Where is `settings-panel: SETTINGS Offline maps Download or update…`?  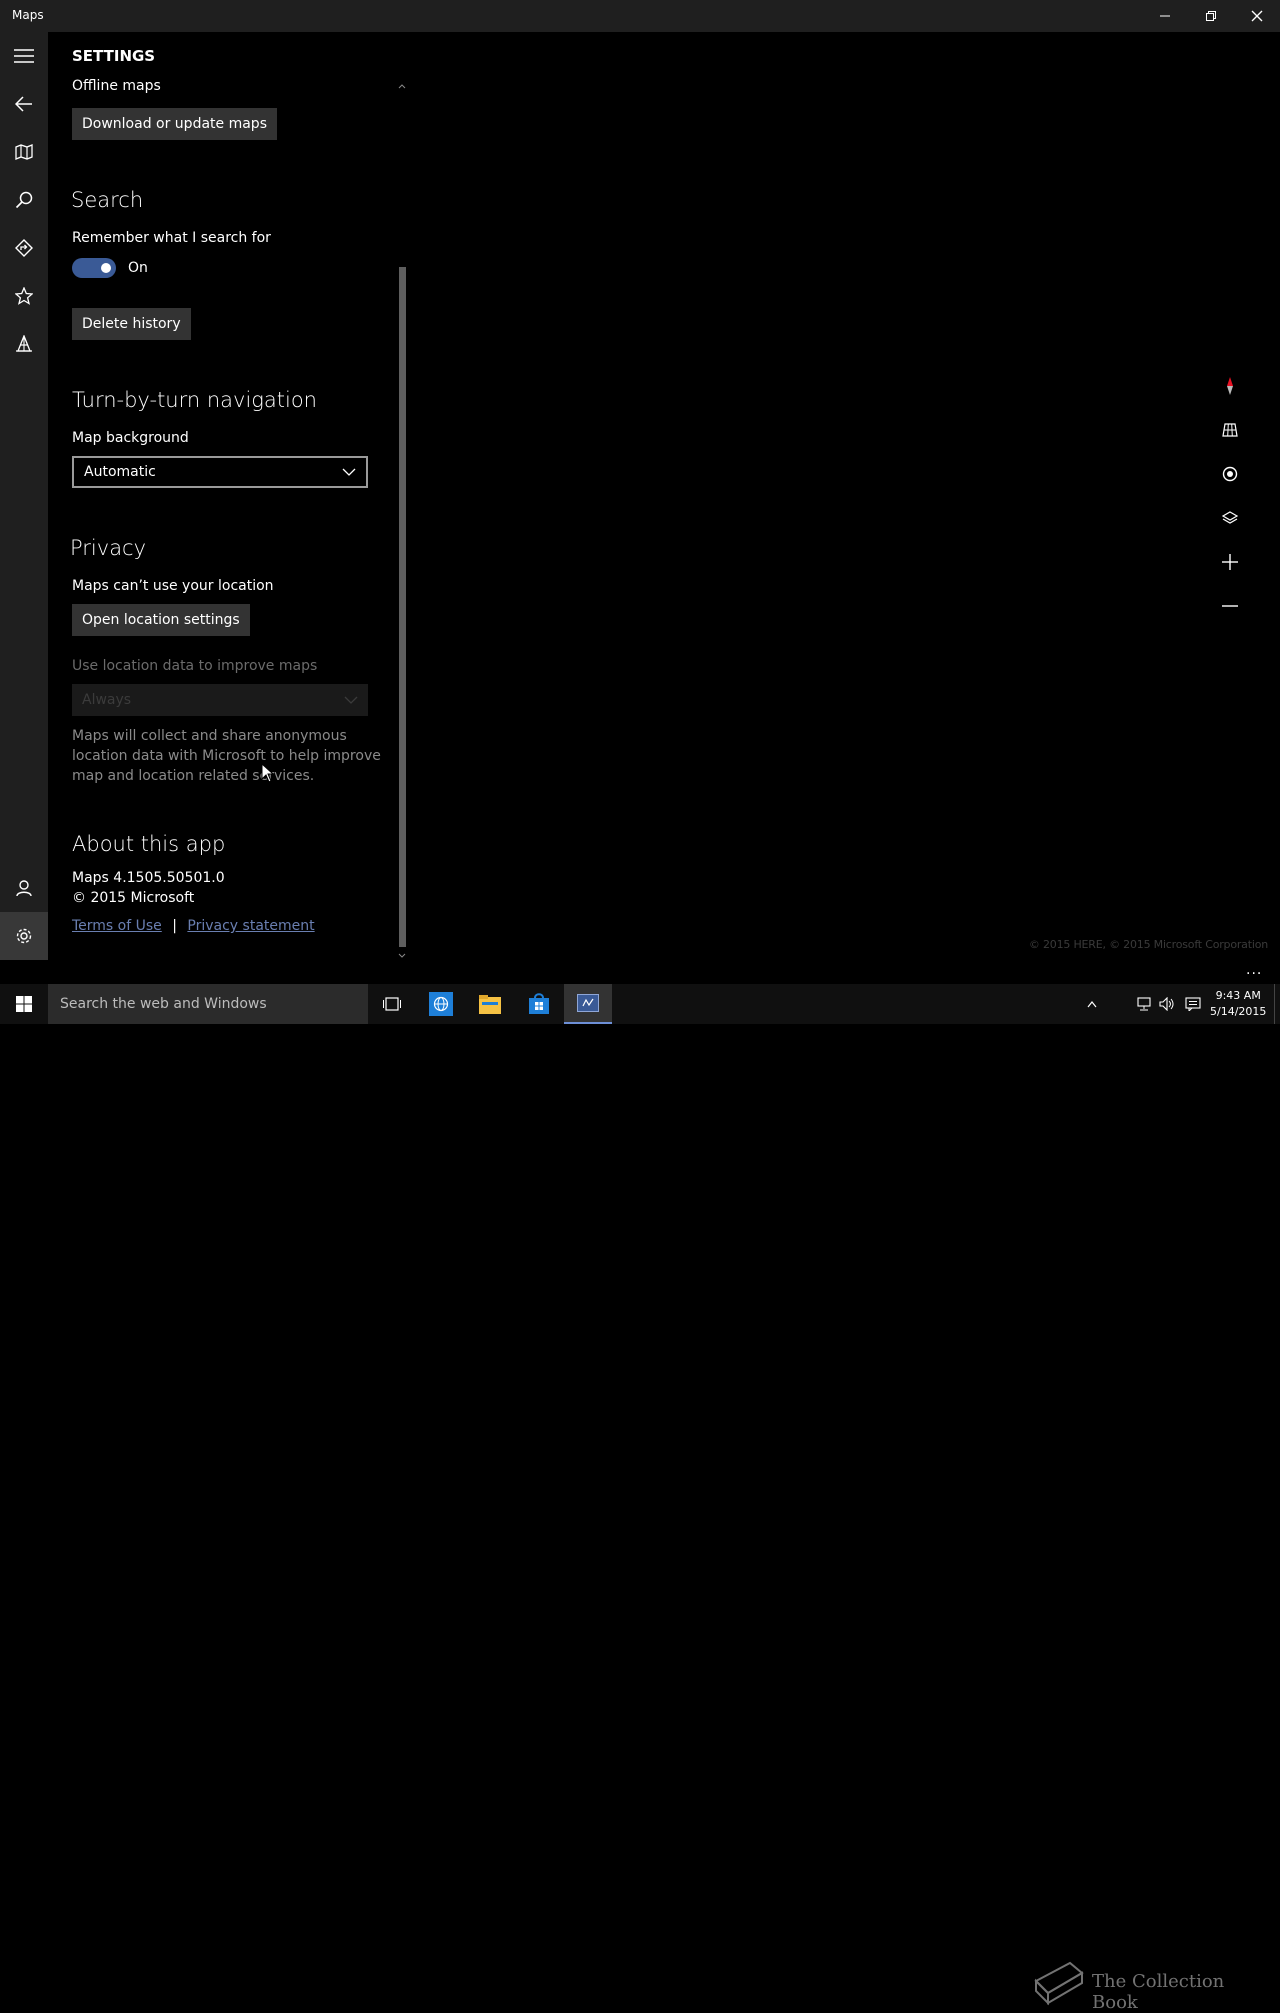
settings-panel: SETTINGS Offline maps Download or update… is located at coordinates (228, 496).